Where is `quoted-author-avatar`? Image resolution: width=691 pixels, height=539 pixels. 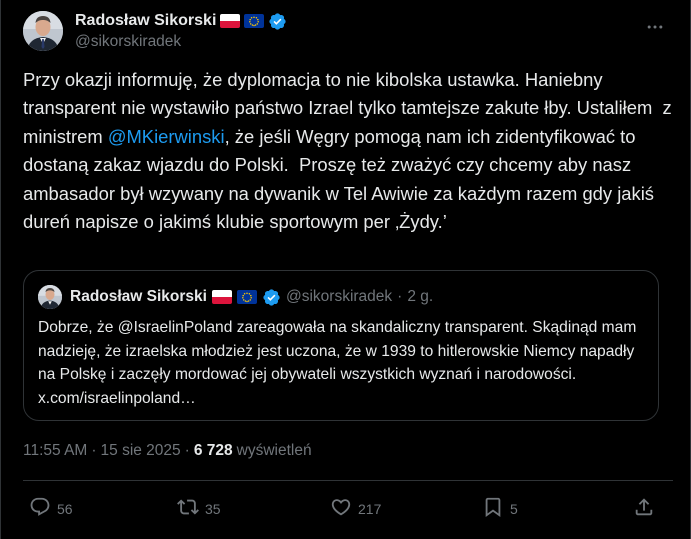 quoted-author-avatar is located at coordinates (50, 297).